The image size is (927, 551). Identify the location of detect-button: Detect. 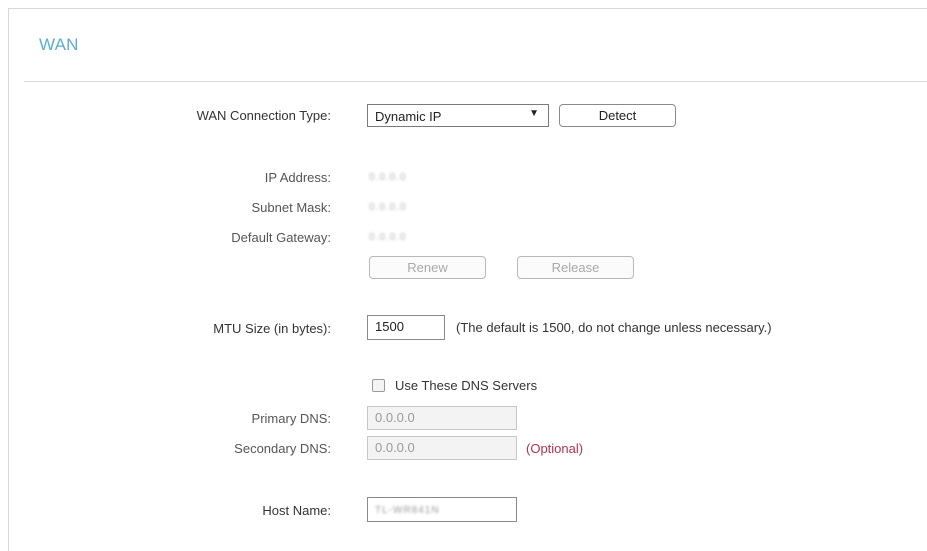
(617, 115).